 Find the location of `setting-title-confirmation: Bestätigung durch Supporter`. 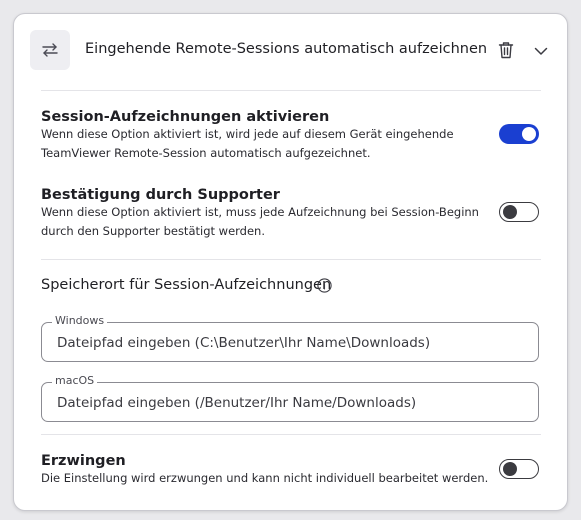

setting-title-confirmation: Bestätigung durch Supporter is located at coordinates (160, 195).